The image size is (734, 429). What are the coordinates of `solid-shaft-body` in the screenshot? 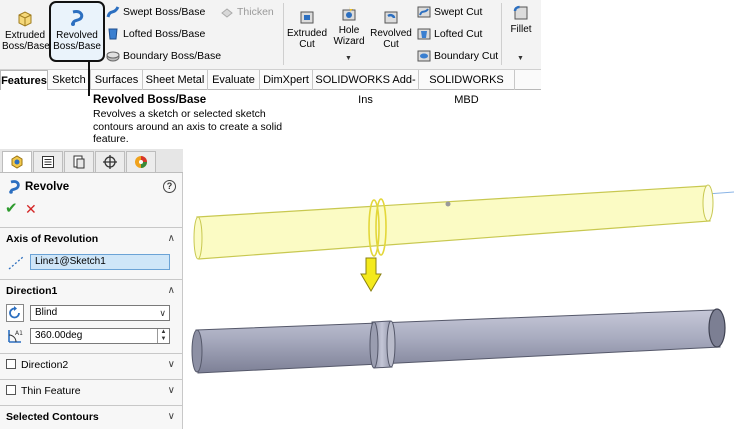 It's located at (458, 341).